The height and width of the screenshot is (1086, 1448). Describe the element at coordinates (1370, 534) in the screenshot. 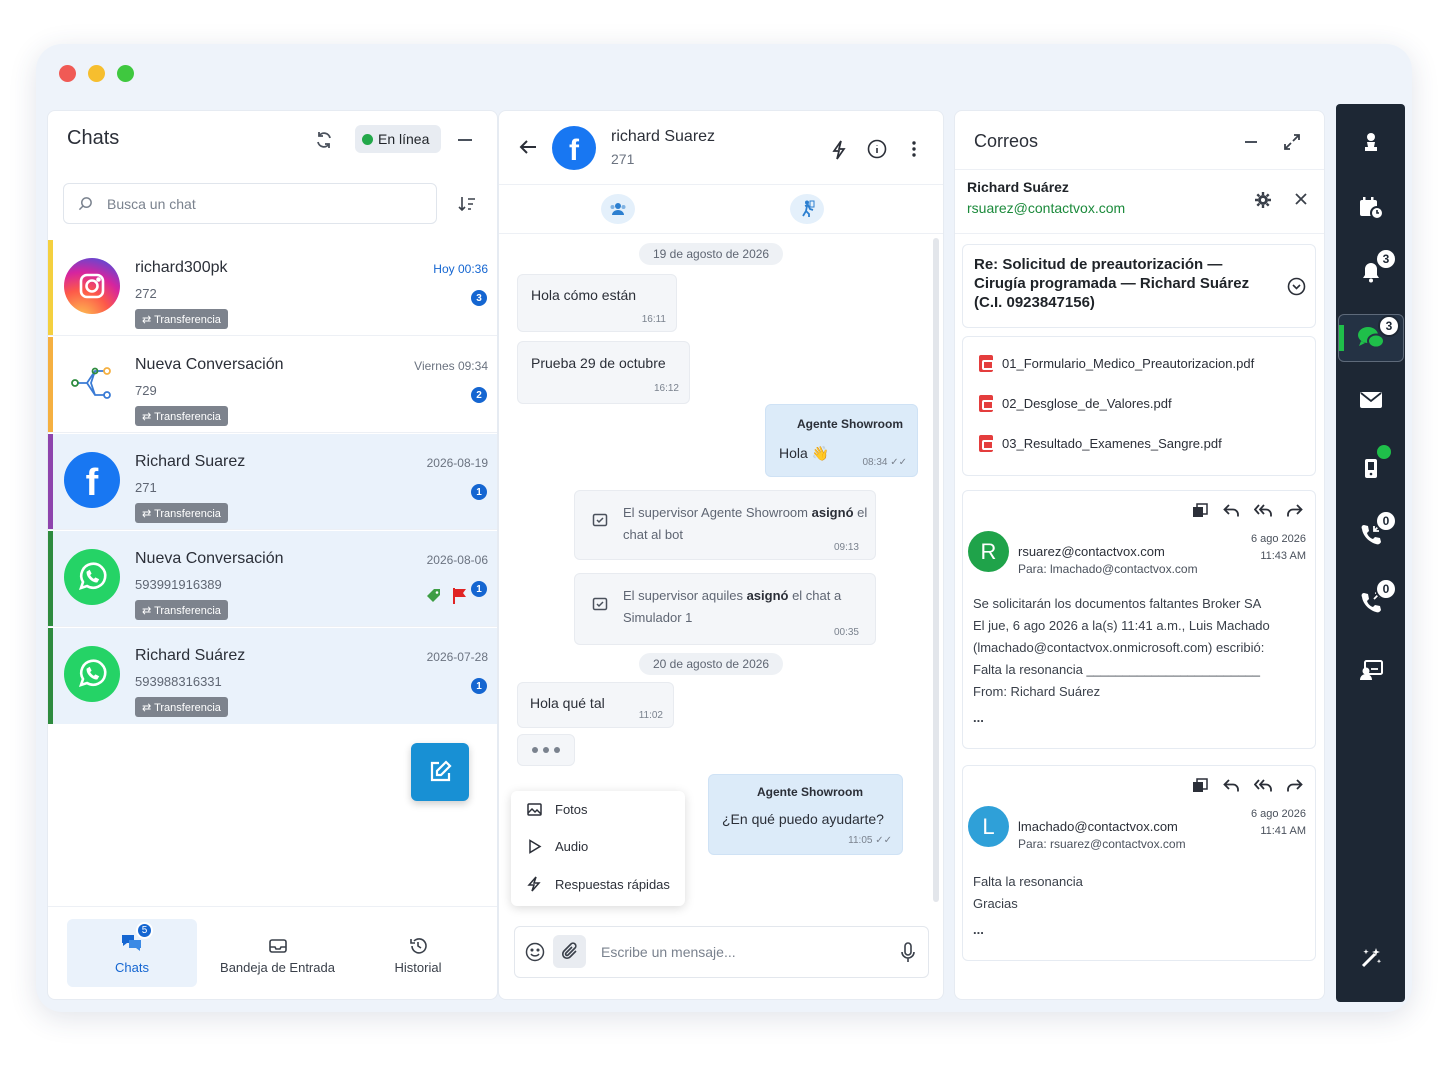

I see `rail-incoming-calls: 0` at that location.